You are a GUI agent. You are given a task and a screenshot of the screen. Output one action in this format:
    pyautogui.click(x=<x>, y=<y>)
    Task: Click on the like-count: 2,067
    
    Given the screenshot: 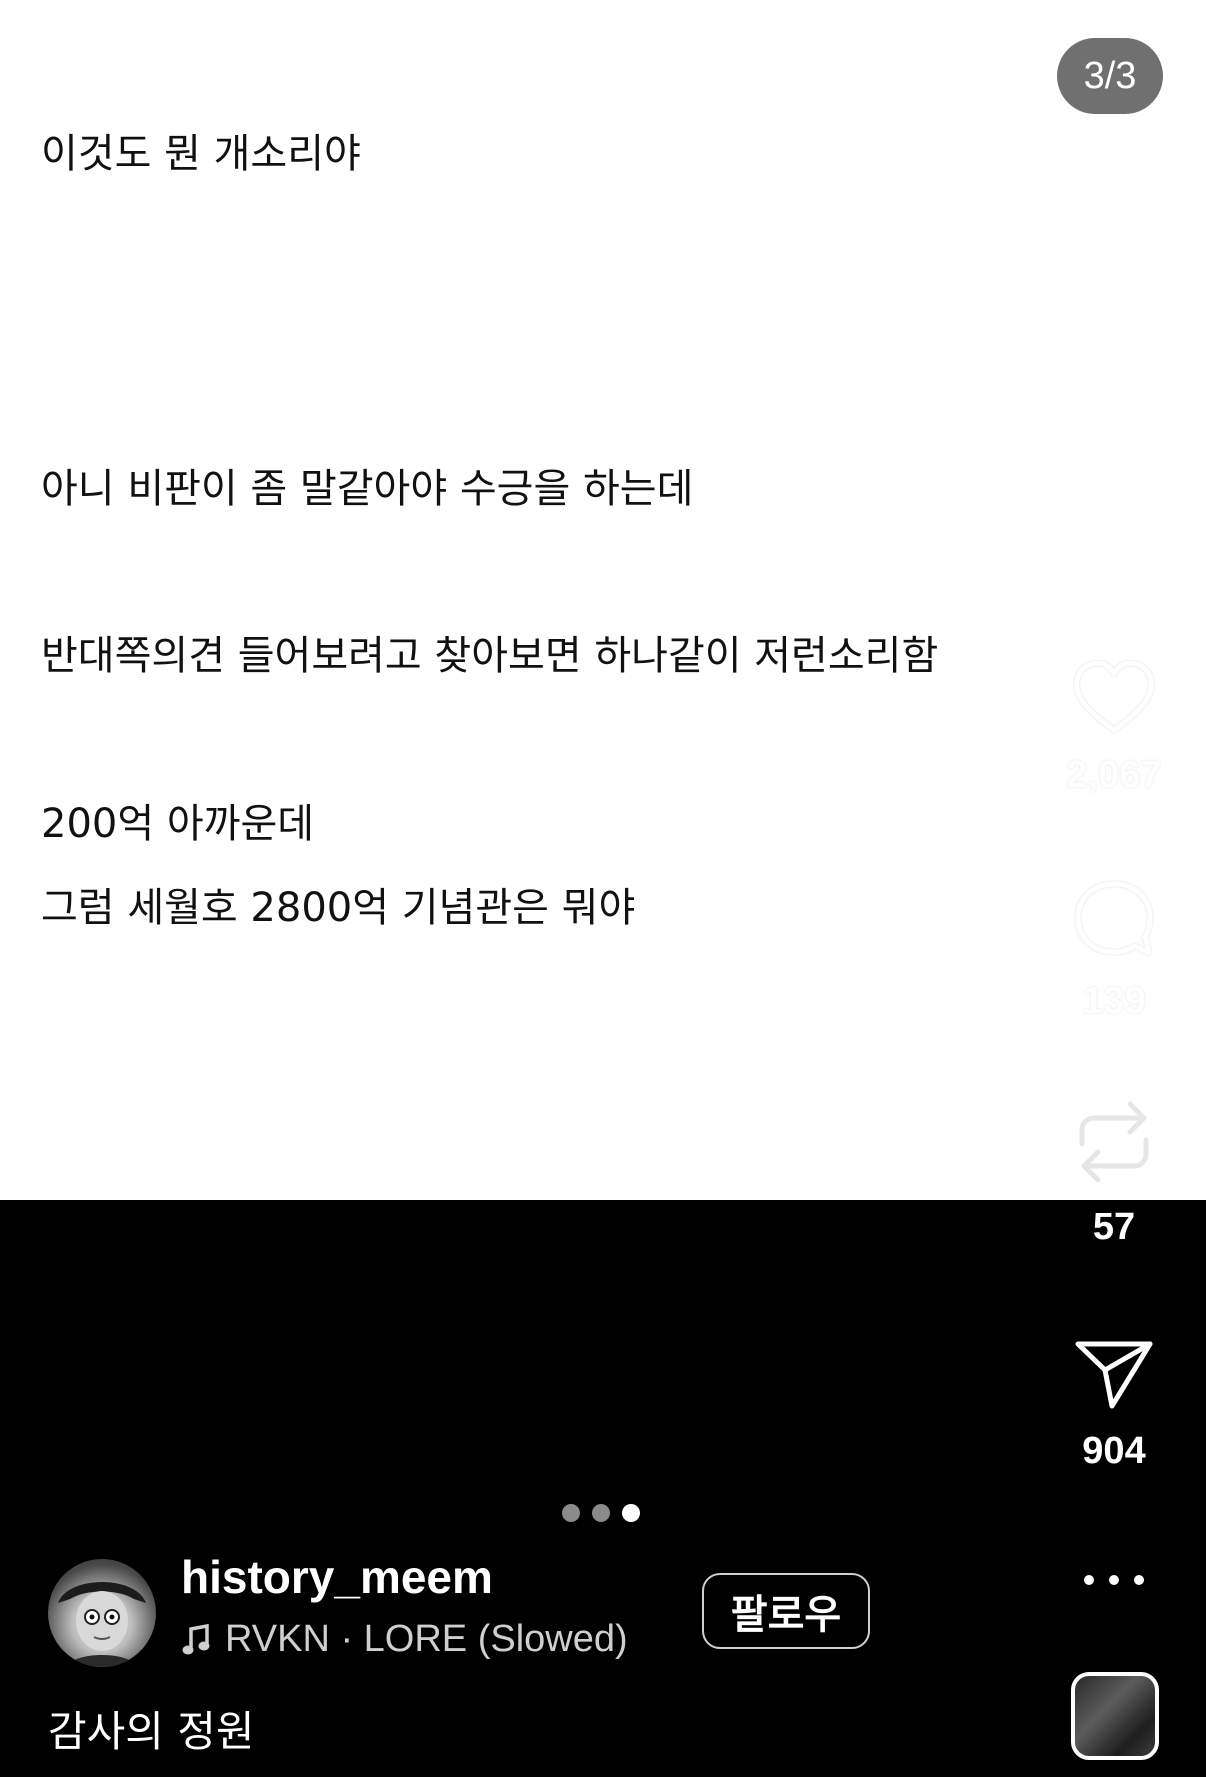 What is the action you would take?
    pyautogui.click(x=1114, y=775)
    